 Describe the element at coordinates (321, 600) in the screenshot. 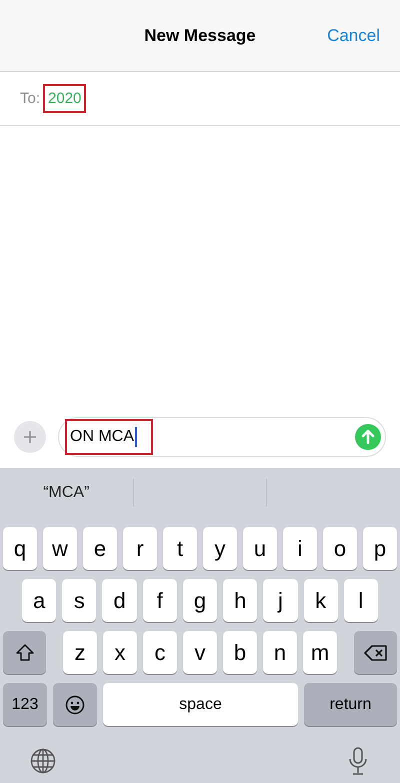

I see `letter-key: k` at that location.